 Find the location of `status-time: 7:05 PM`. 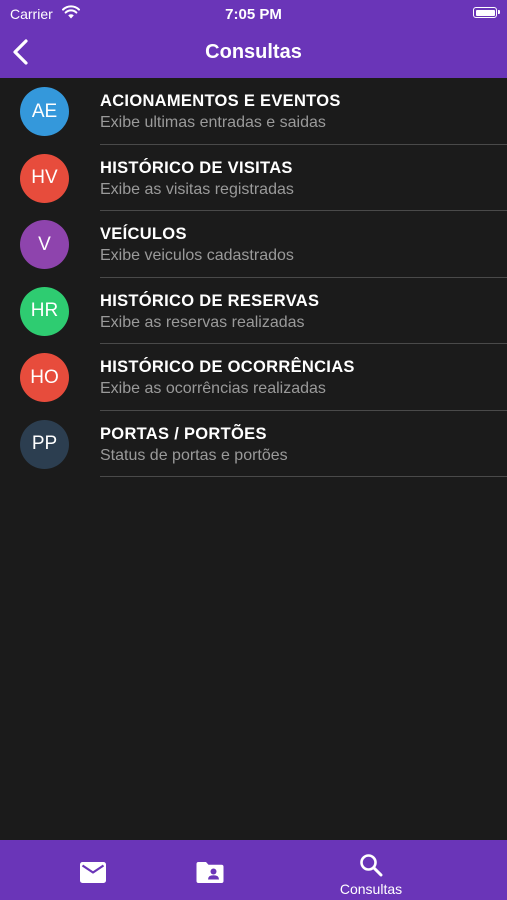

status-time: 7:05 PM is located at coordinates (253, 14).